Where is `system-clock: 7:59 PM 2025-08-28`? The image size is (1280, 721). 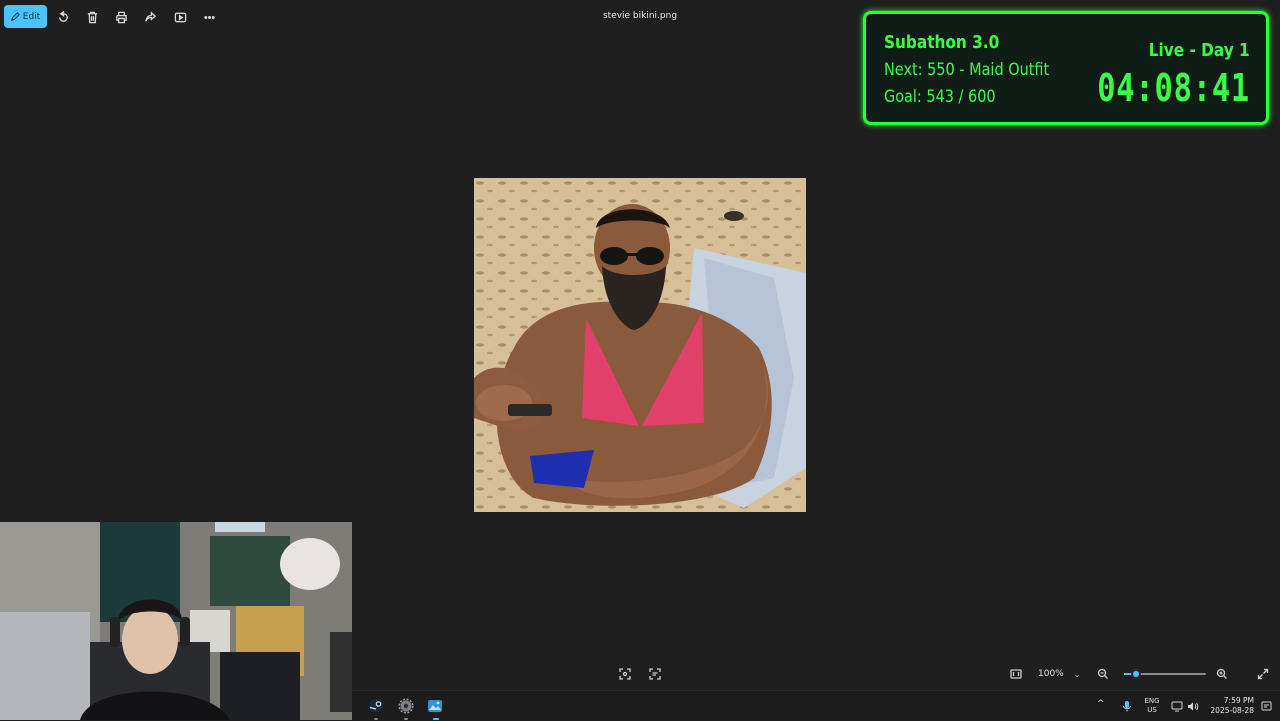 system-clock: 7:59 PM 2025-08-28 is located at coordinates (1232, 706).